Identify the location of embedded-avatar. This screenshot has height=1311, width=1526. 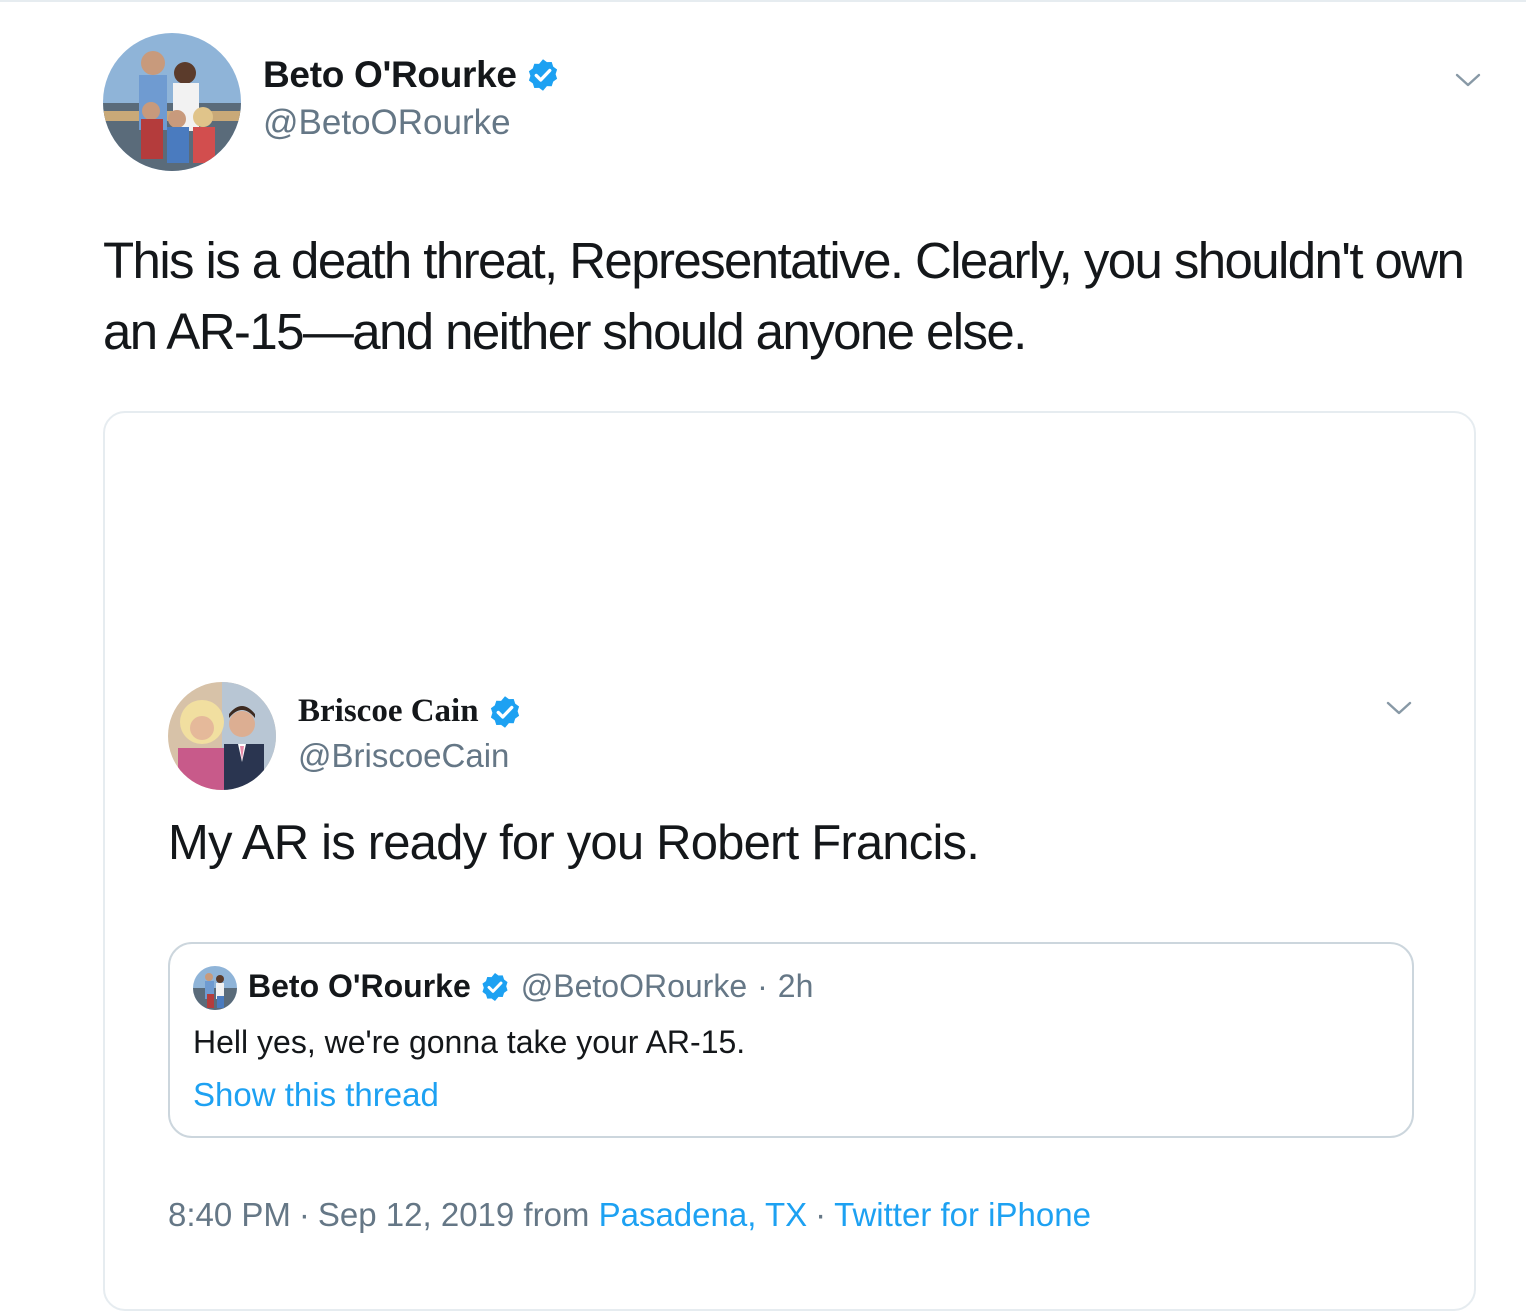
(222, 736).